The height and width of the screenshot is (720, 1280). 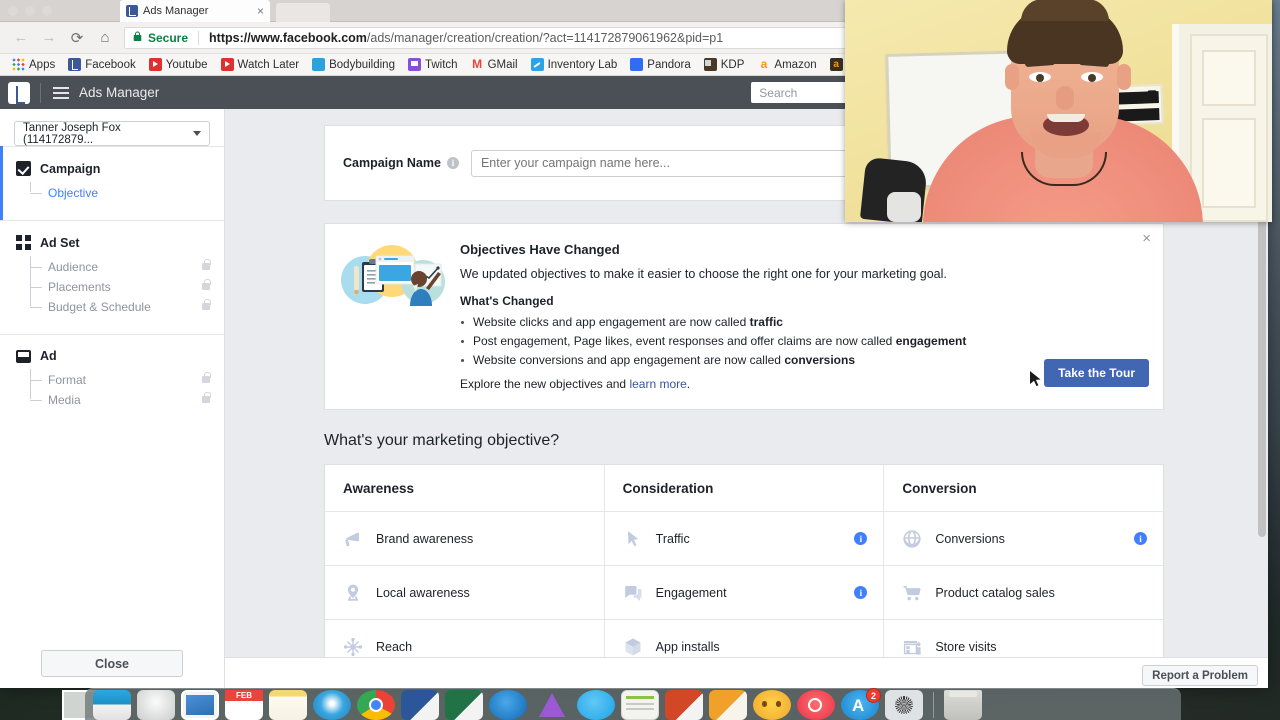 What do you see at coordinates (724, 64) in the screenshot?
I see `bookmark-kdp: KDP` at bounding box center [724, 64].